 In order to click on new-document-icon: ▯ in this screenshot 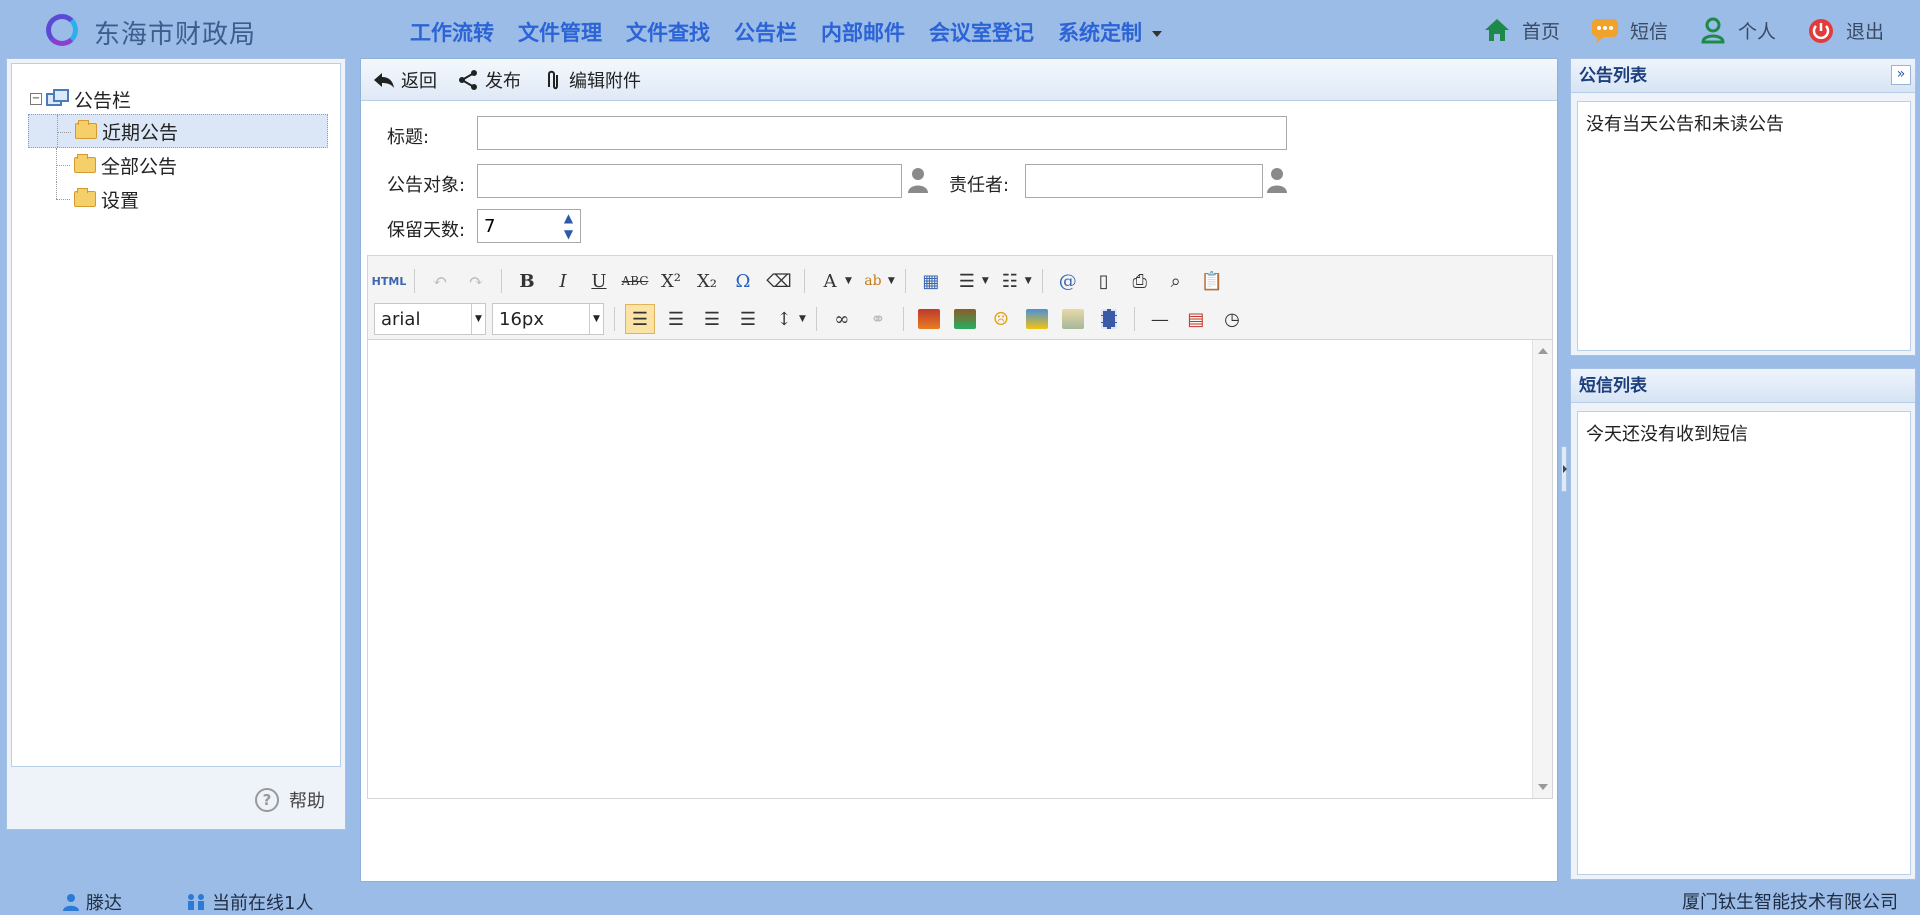, I will do `click(1104, 281)`.